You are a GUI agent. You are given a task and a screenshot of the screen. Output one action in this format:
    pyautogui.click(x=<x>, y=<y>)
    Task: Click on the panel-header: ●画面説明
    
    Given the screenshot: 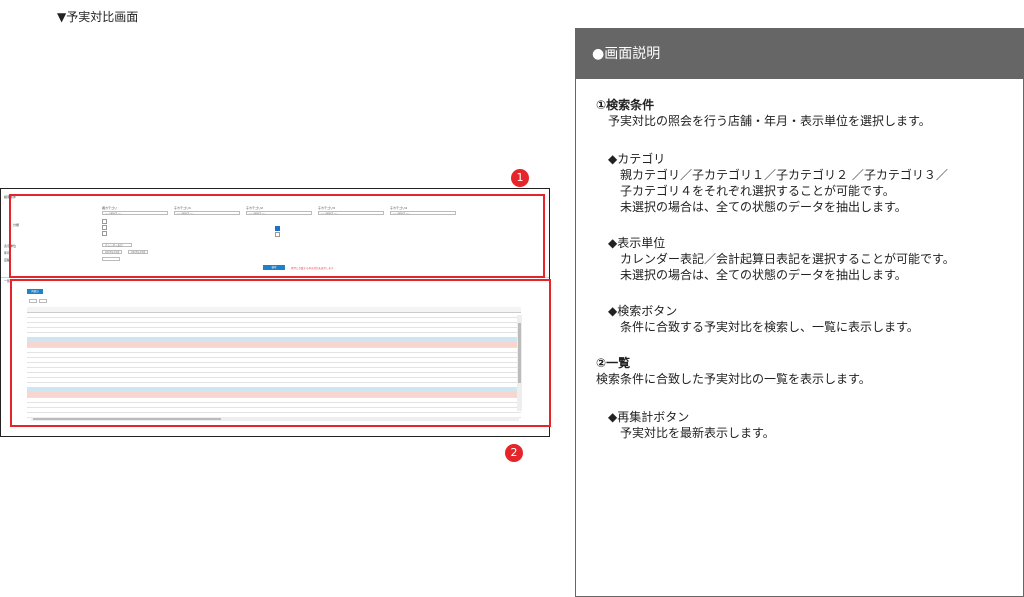 What is the action you would take?
    pyautogui.click(x=799, y=54)
    